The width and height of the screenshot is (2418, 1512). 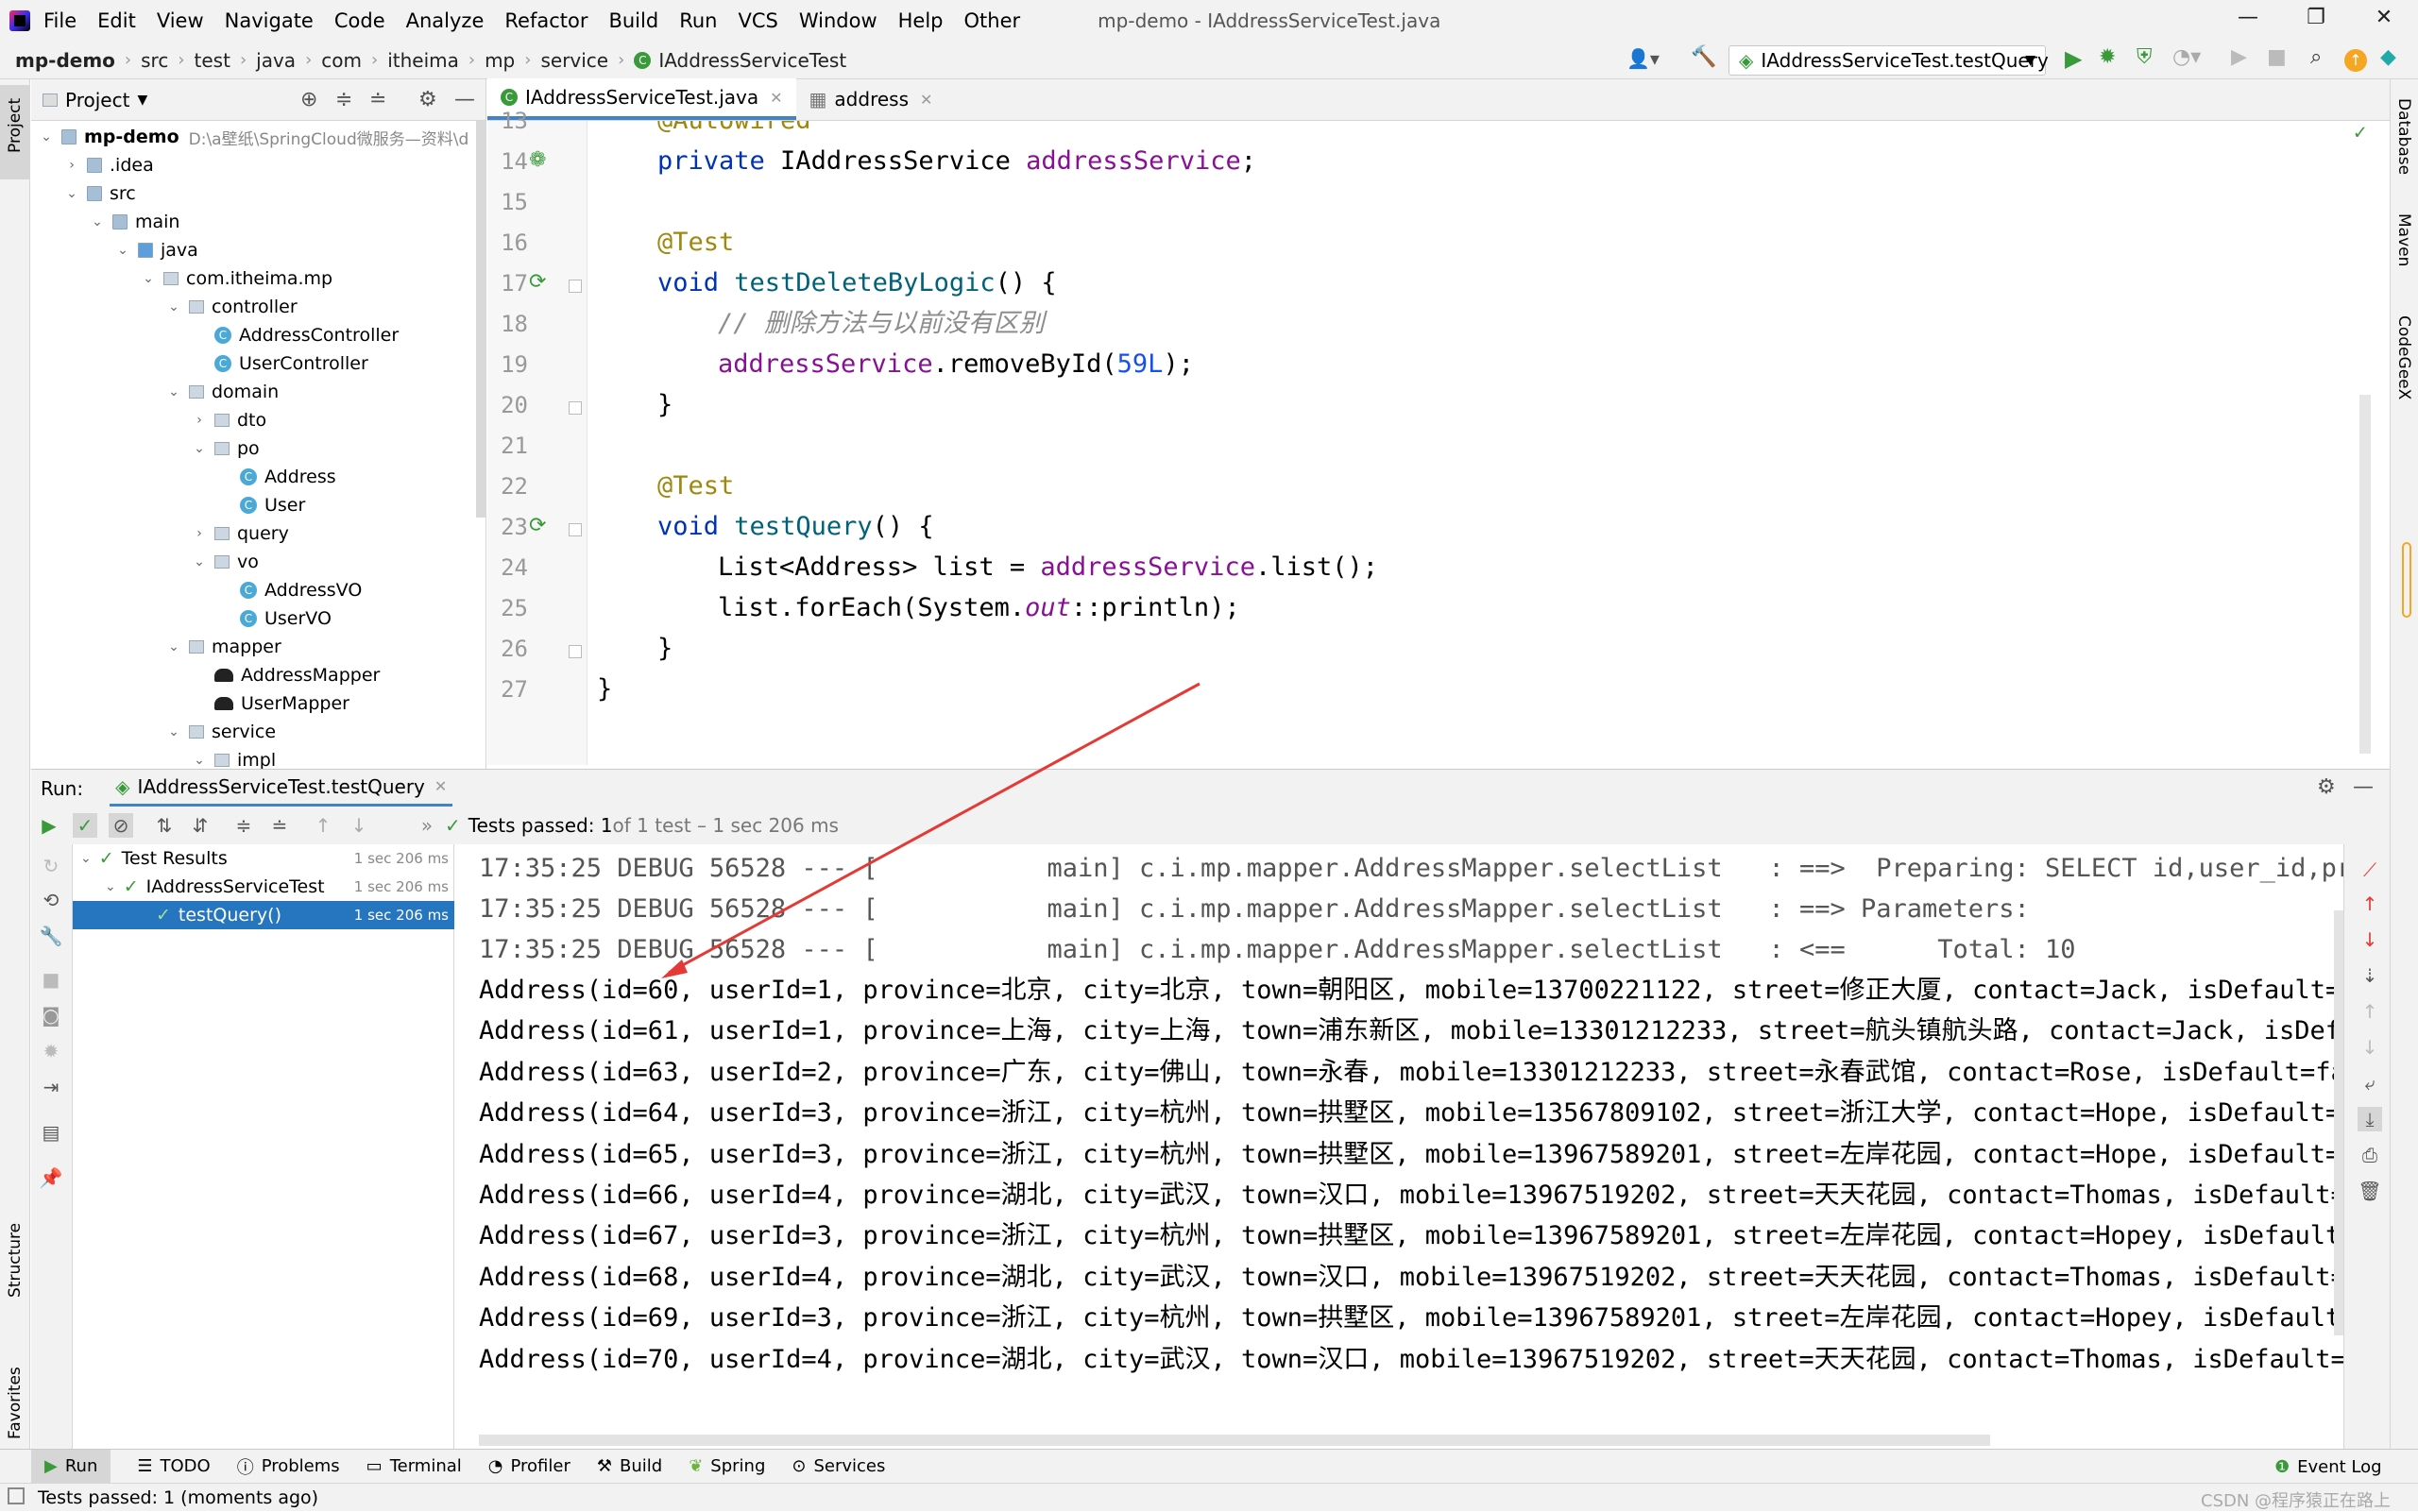 I want to click on rerun-failed-icon: ↻, so click(x=51, y=866).